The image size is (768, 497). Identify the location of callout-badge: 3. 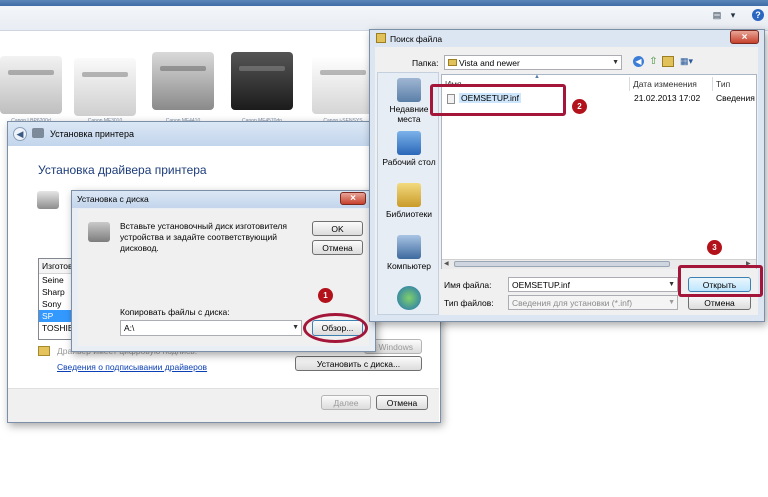
(714, 247).